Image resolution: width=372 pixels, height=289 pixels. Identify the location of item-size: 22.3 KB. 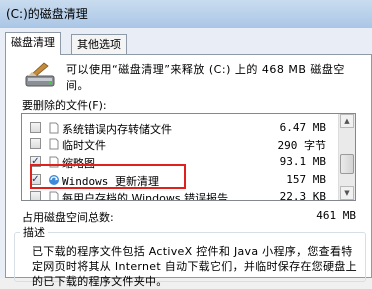
(302, 195).